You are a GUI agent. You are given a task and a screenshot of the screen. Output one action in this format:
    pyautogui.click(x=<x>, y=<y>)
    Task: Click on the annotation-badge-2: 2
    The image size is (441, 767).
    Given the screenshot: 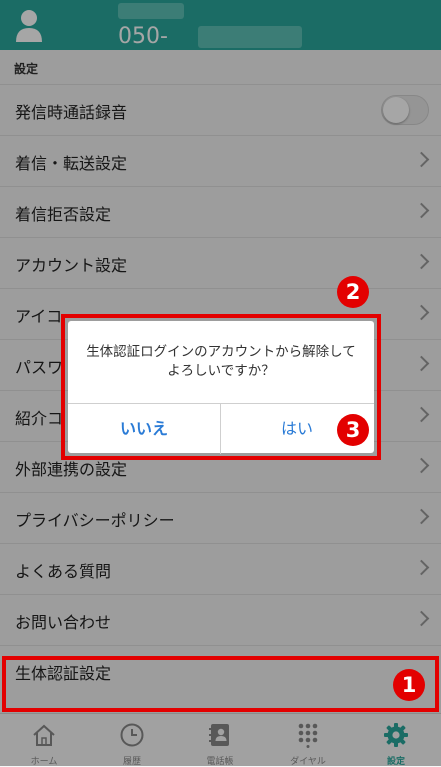 What is the action you would take?
    pyautogui.click(x=353, y=292)
    